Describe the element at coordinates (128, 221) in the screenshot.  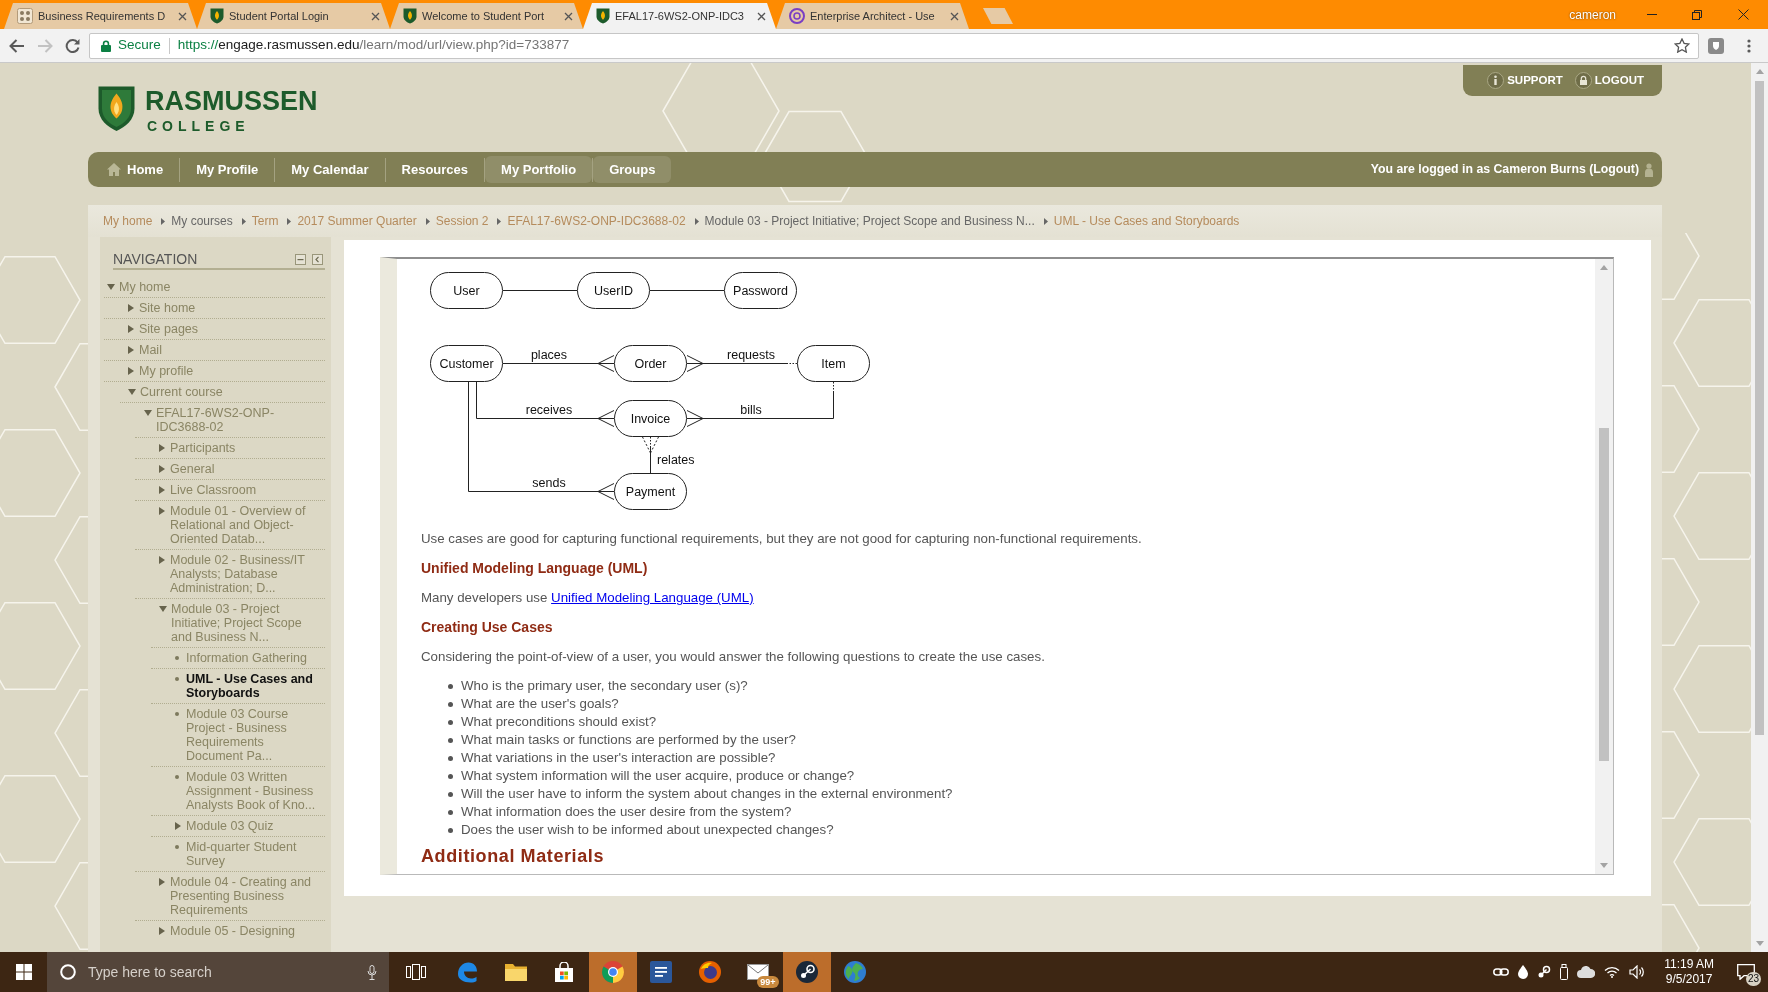
I see `breadcrumb-link: My home` at that location.